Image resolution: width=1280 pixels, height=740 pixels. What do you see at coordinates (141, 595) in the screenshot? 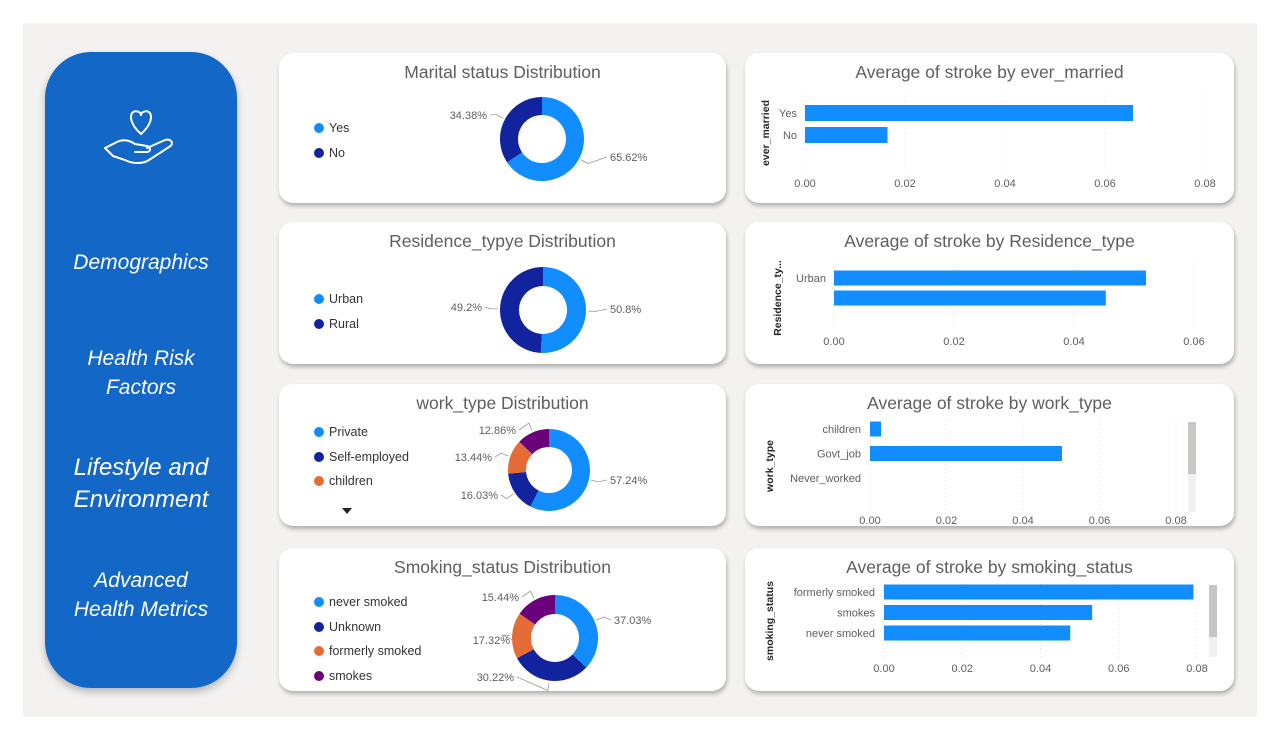
I see `nav-advanced-health-metrics: Advanced Health Metrics` at bounding box center [141, 595].